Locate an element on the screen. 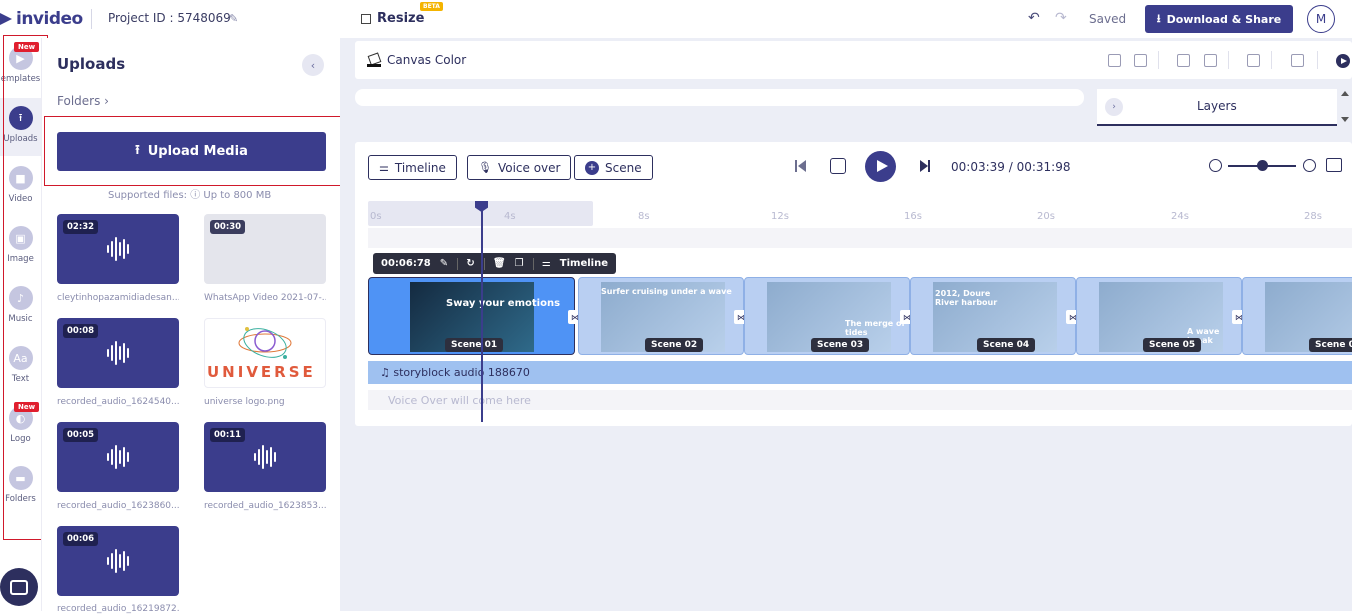 This screenshot has width=1352, height=614. folders-link: Folders › is located at coordinates (83, 101).